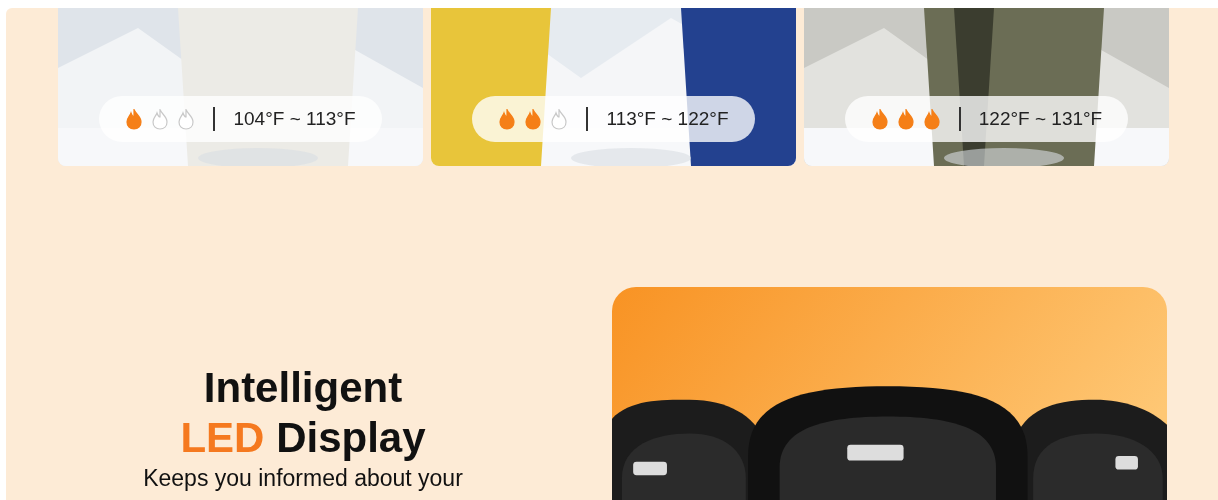 This screenshot has width=1218, height=500. What do you see at coordinates (1040, 118) in the screenshot?
I see `temperature-range: 122°F ~ 131°F` at bounding box center [1040, 118].